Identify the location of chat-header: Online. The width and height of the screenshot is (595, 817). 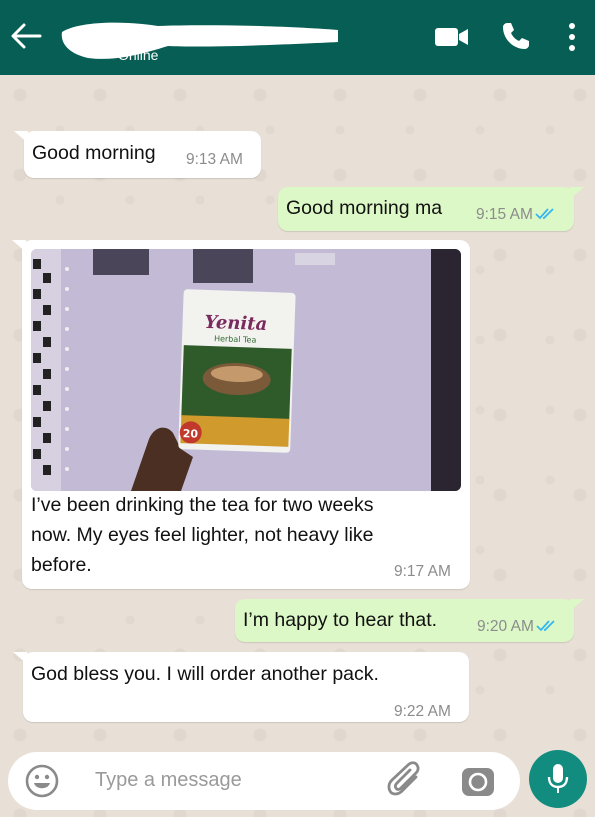
(297, 37).